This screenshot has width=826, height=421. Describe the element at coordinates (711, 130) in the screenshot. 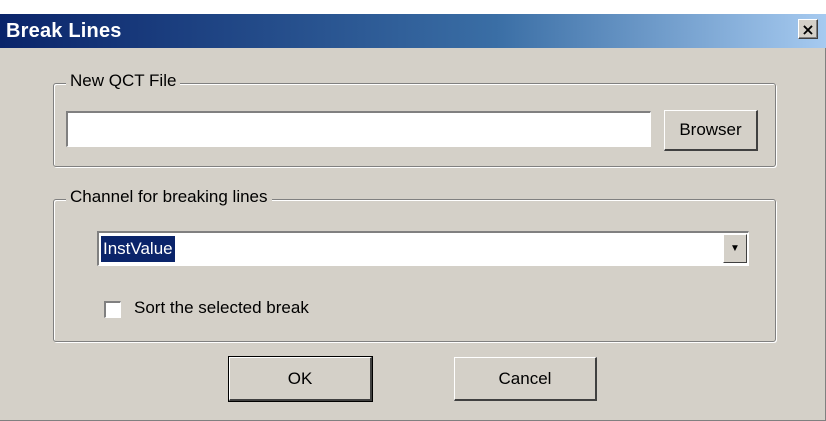

I see `browser-button: Browser` at that location.